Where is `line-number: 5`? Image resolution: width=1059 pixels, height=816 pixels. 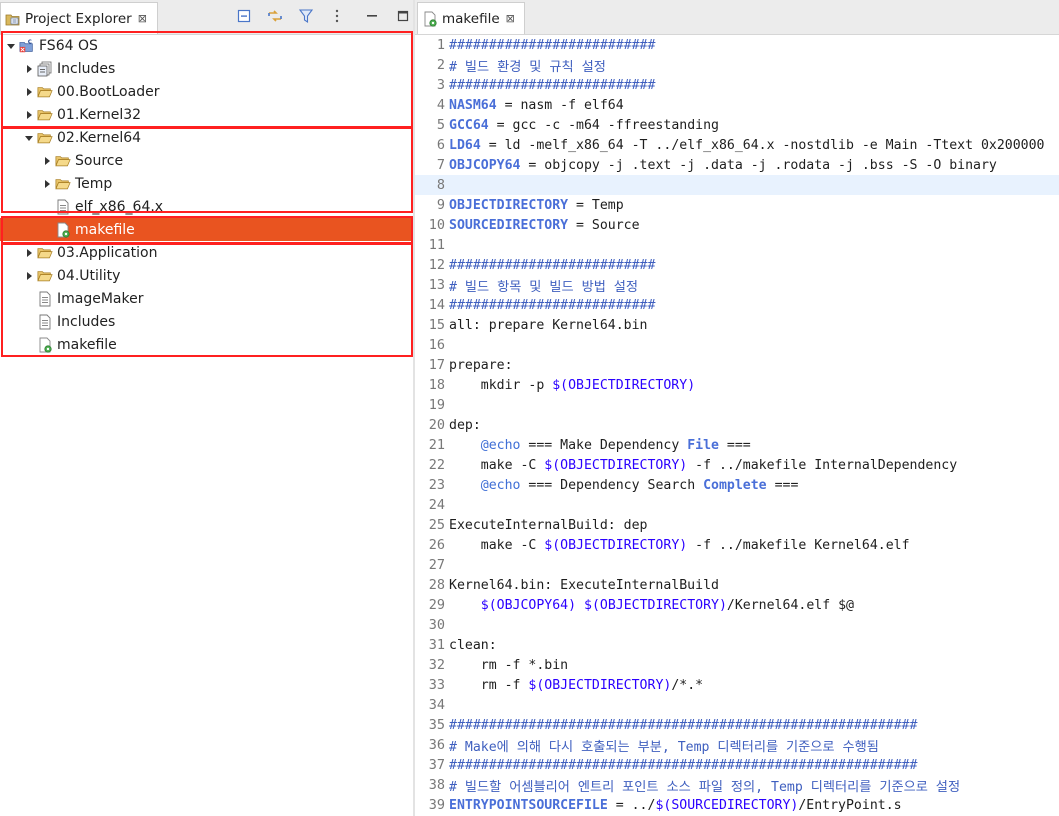 line-number: 5 is located at coordinates (440, 125).